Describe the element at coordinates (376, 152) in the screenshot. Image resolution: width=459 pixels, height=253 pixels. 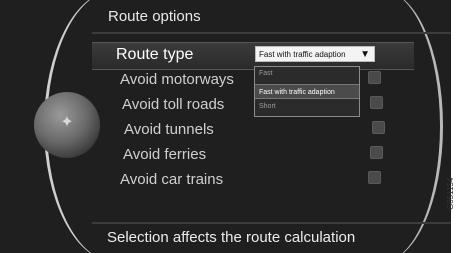
I see `avoid-ferries-checkbox` at that location.